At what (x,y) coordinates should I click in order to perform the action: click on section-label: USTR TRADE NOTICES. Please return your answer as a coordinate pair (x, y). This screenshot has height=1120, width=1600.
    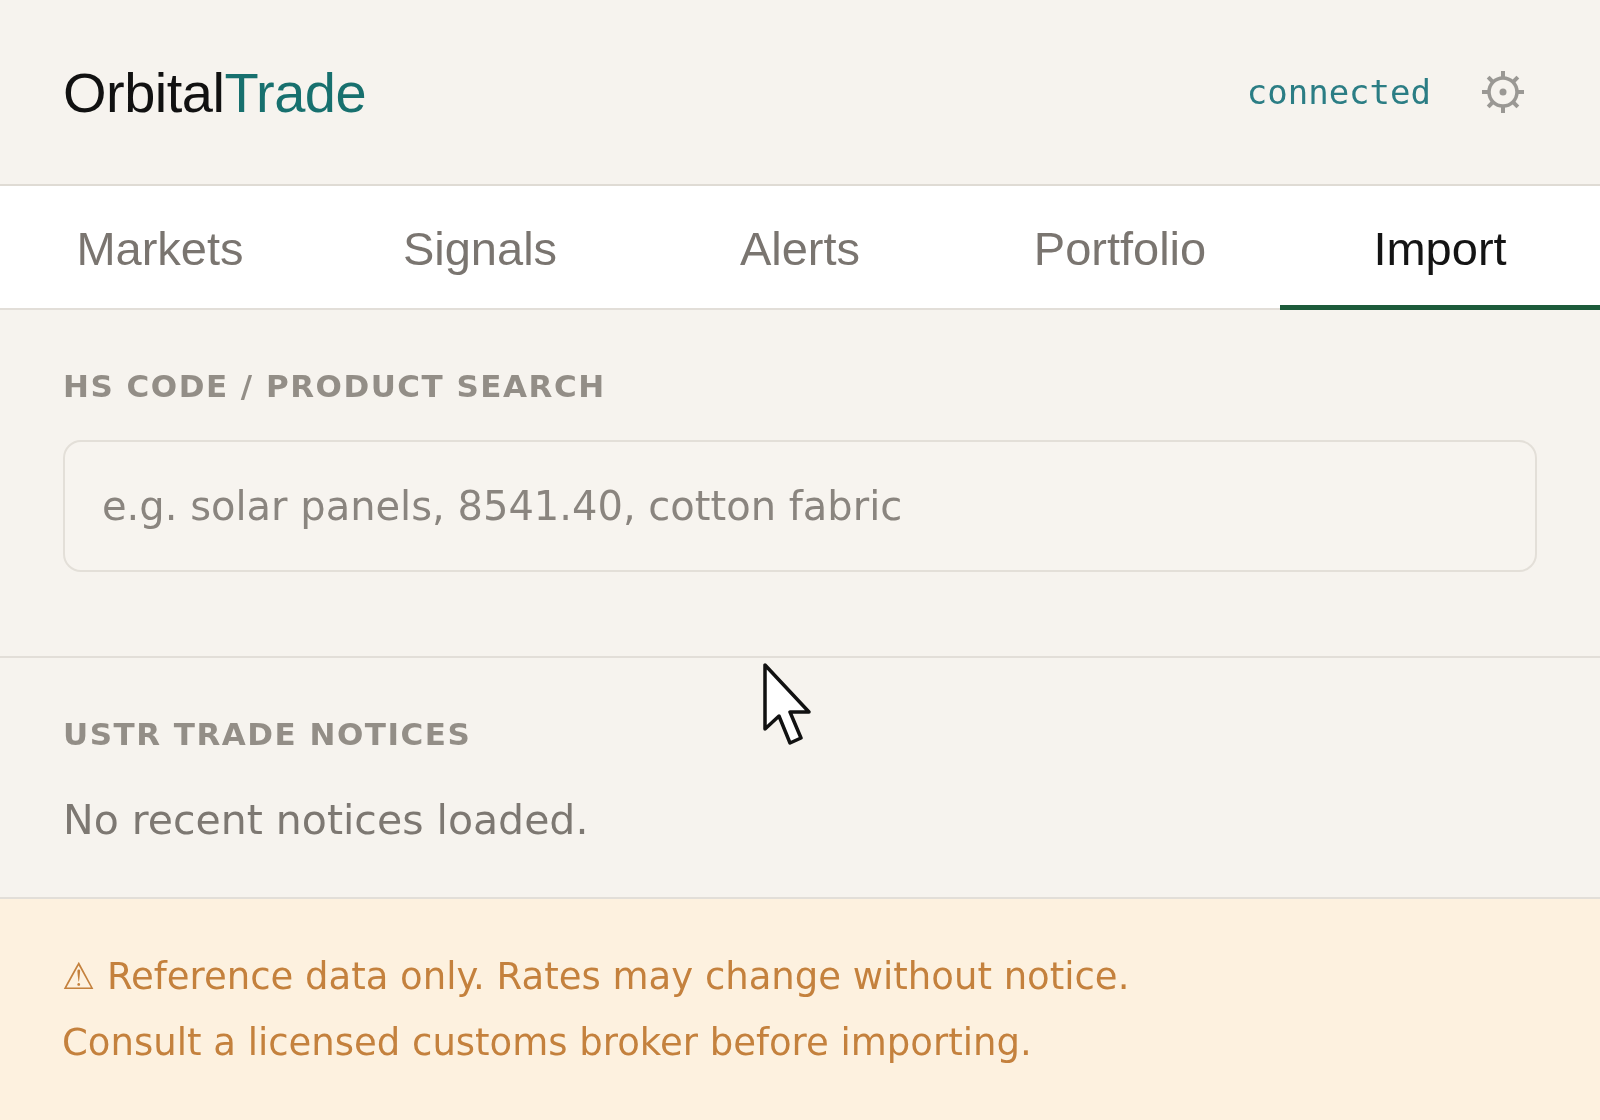
    Looking at the image, I should click on (268, 734).